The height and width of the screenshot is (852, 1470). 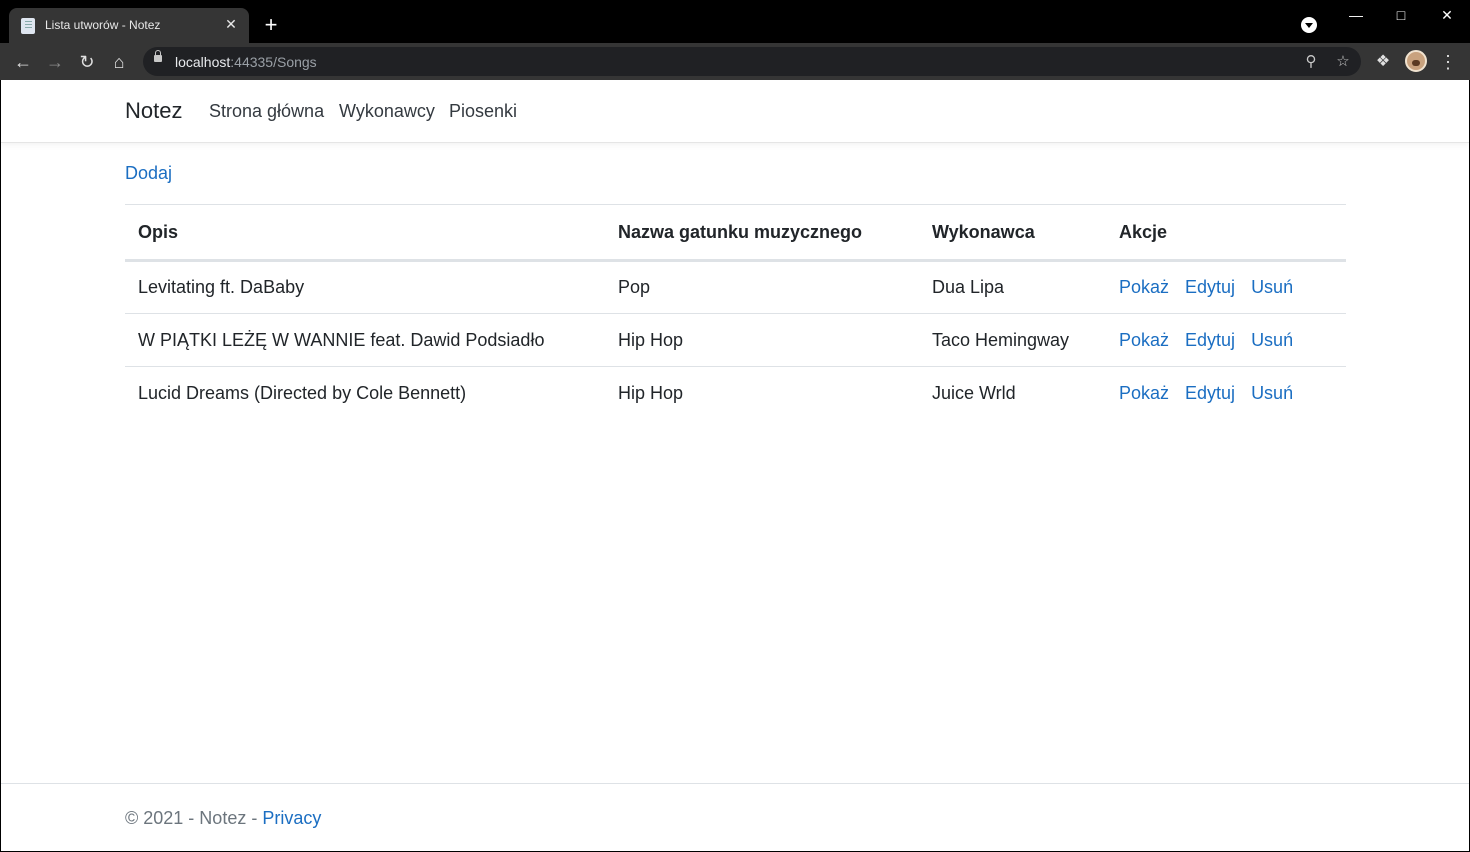 What do you see at coordinates (158, 231) in the screenshot?
I see `column-header-description: Opis` at bounding box center [158, 231].